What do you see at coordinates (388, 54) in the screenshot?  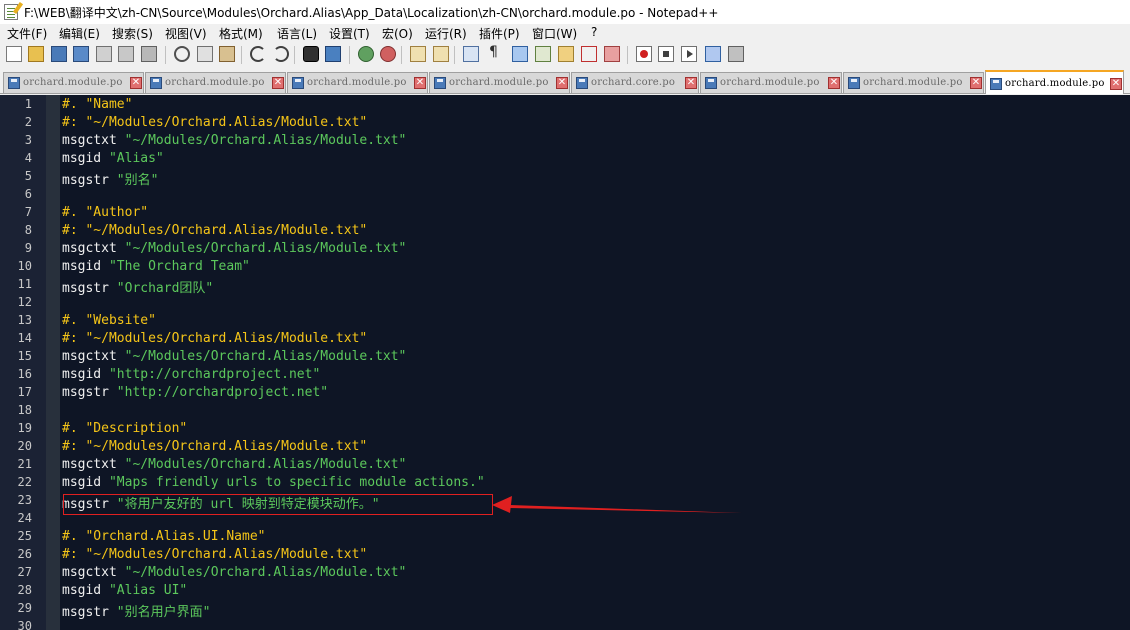 I see `zoom-out-icon` at bounding box center [388, 54].